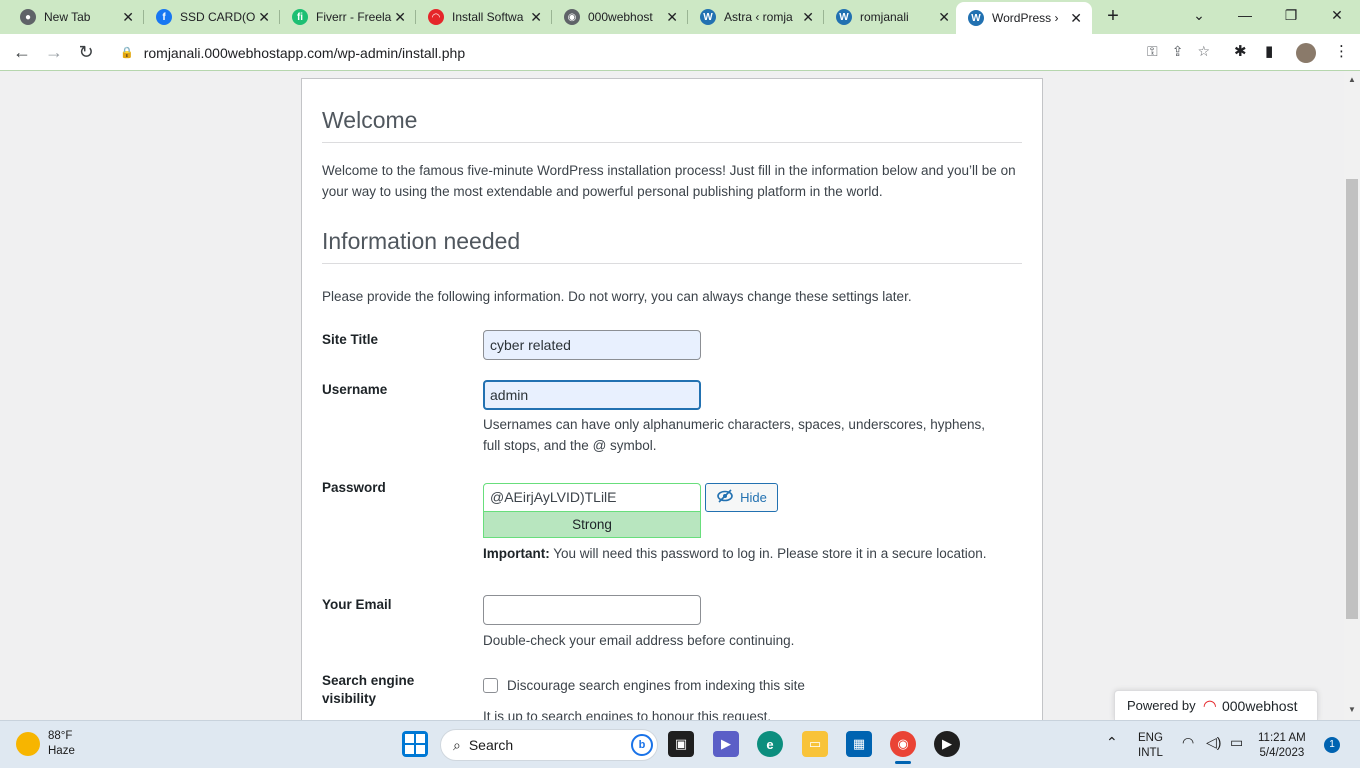 The width and height of the screenshot is (1360, 768). What do you see at coordinates (725, 497) in the screenshot?
I see `eye-slash-icon` at bounding box center [725, 497].